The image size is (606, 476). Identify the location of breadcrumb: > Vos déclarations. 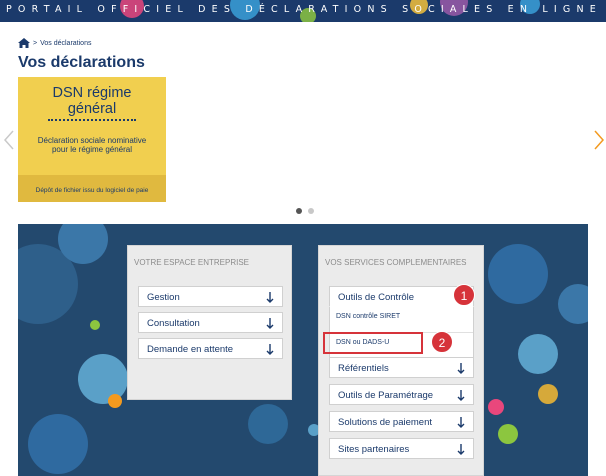
(54, 43).